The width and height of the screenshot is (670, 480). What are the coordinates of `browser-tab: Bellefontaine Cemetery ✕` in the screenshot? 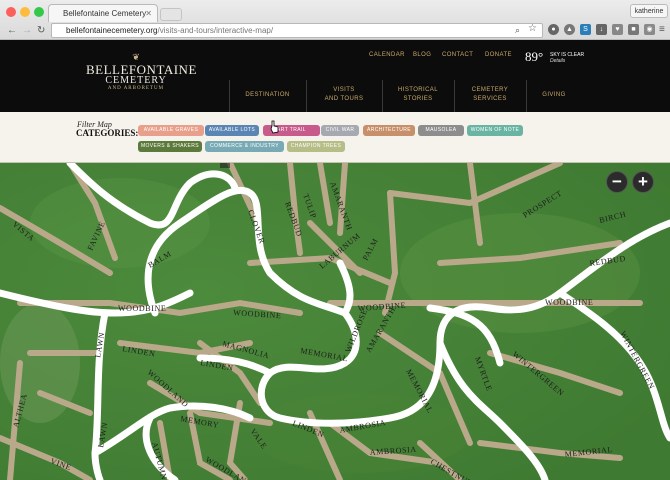 It's located at (103, 13).